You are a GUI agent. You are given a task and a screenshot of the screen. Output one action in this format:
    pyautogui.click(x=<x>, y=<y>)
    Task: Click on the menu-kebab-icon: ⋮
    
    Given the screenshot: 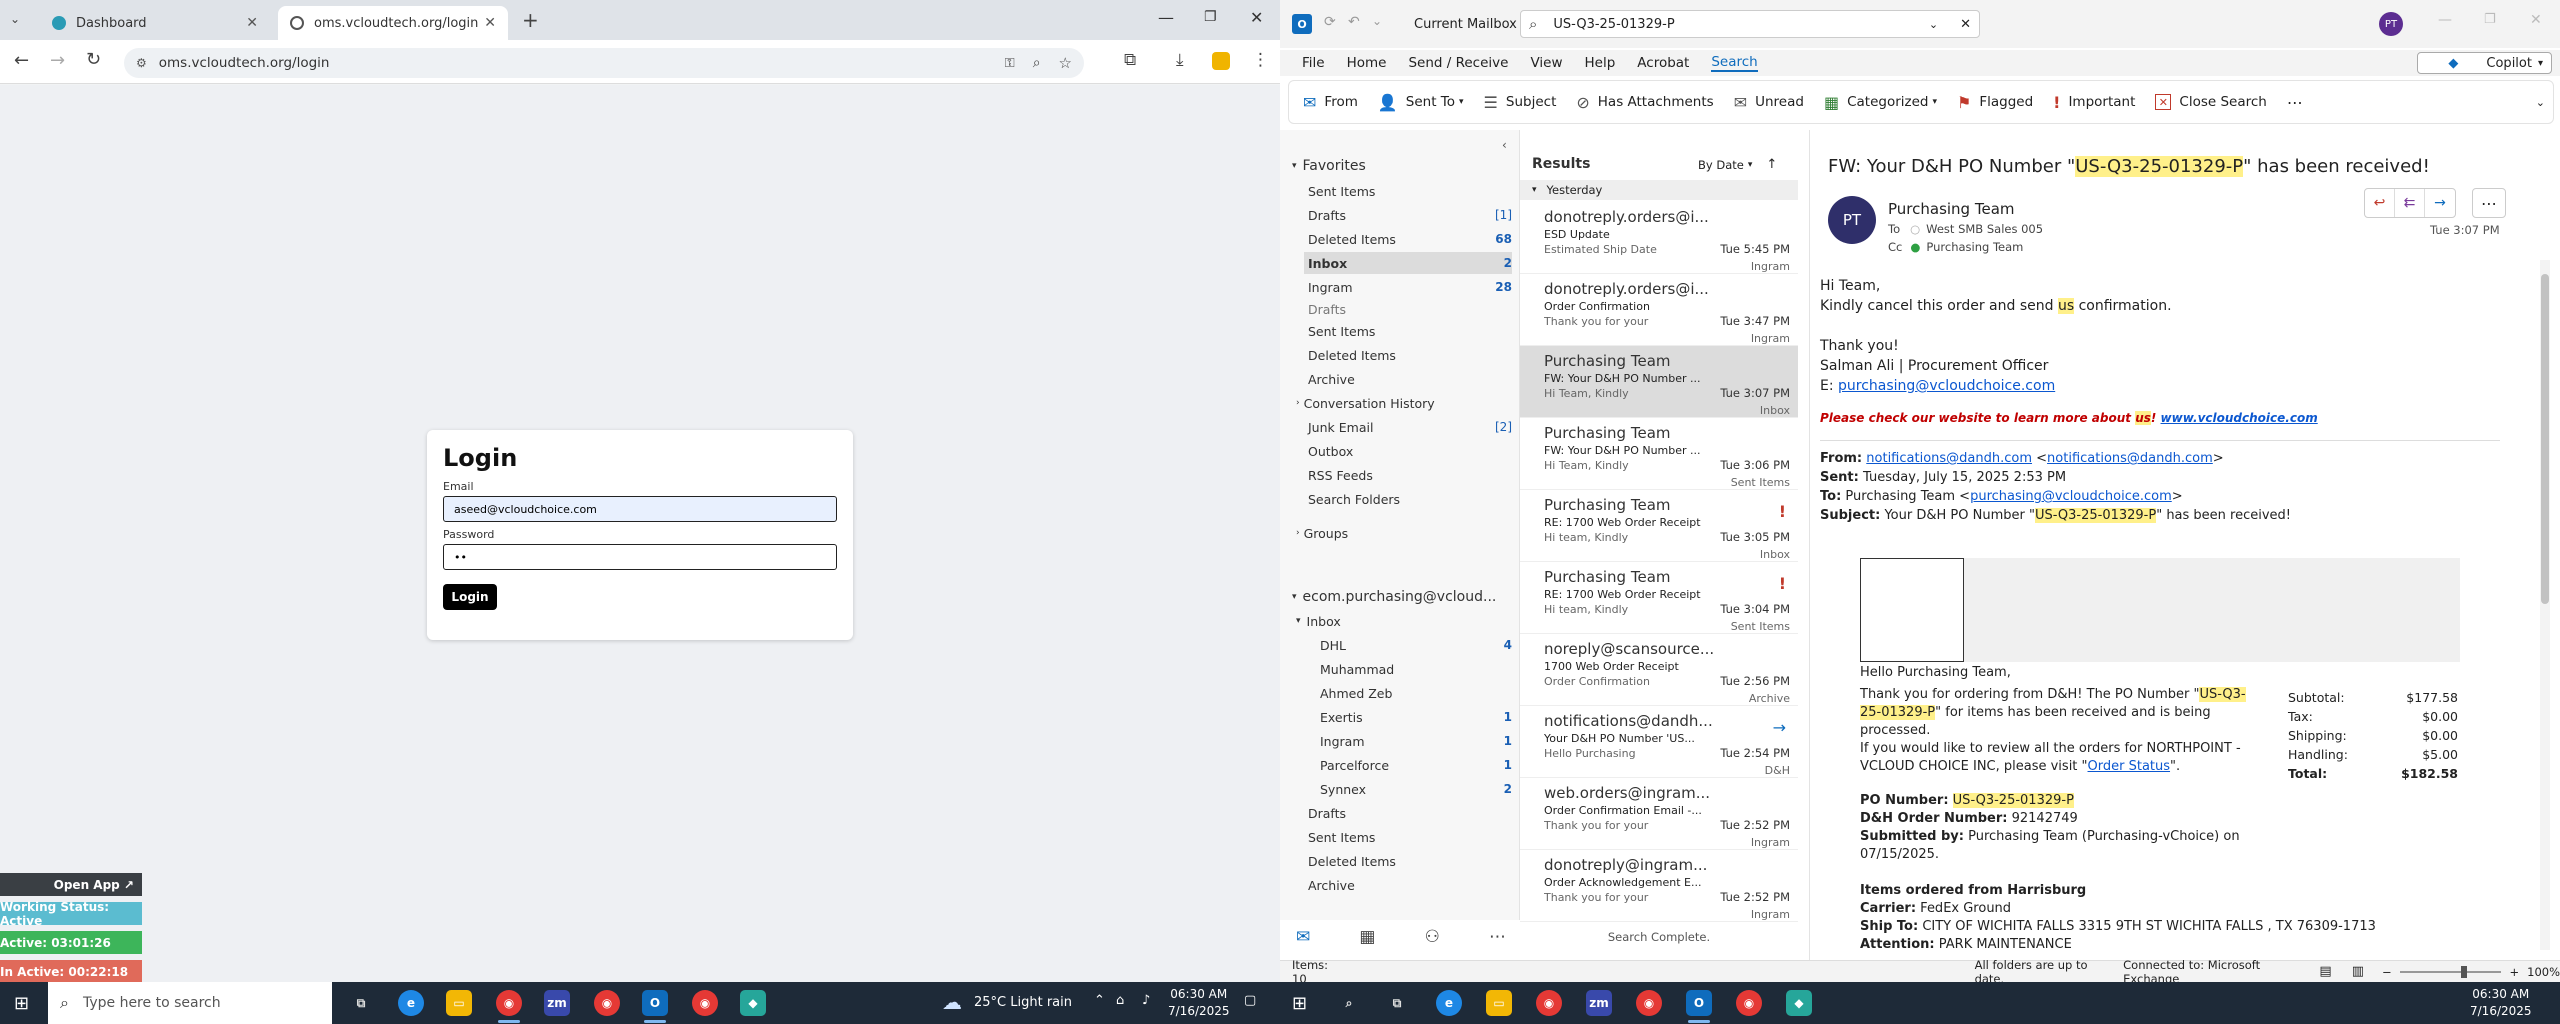 What is the action you would take?
    pyautogui.click(x=1260, y=60)
    